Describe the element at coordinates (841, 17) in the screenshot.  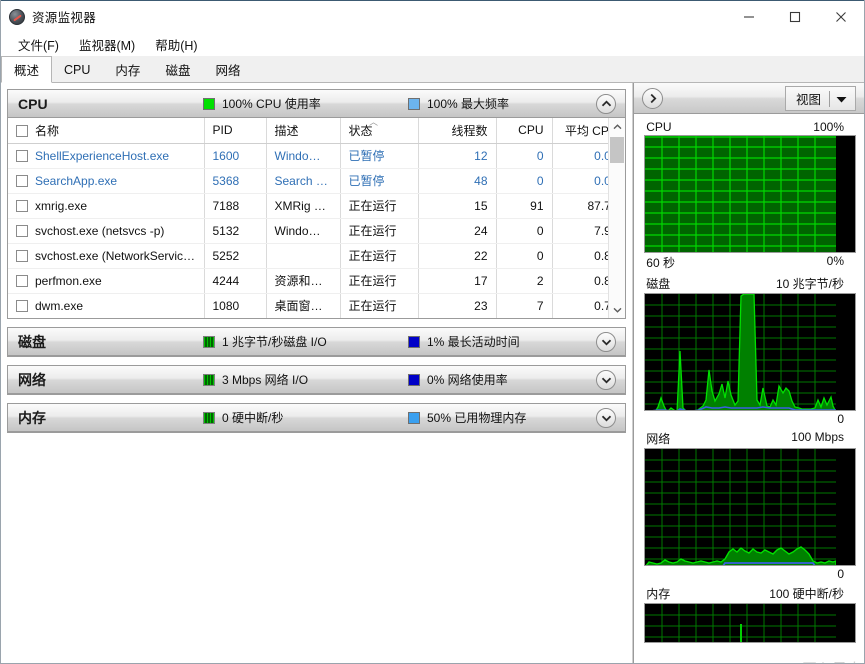
I see `close-button` at that location.